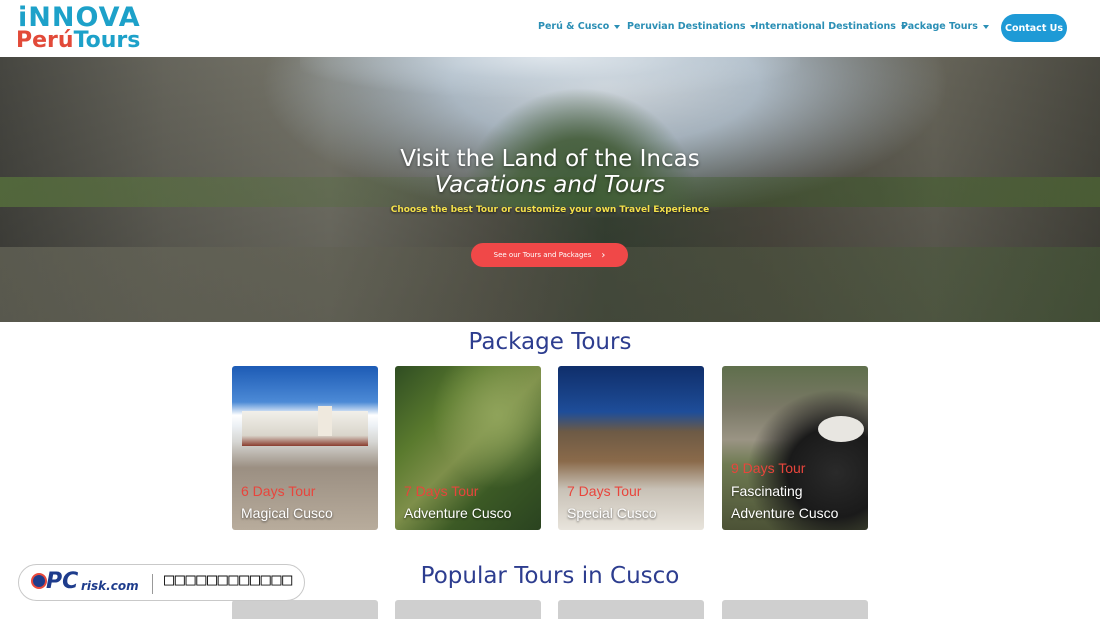  Describe the element at coordinates (468, 448) in the screenshot. I see `package-card-adventure-cusco: 7 Days Tour Adventure Cusco` at that location.